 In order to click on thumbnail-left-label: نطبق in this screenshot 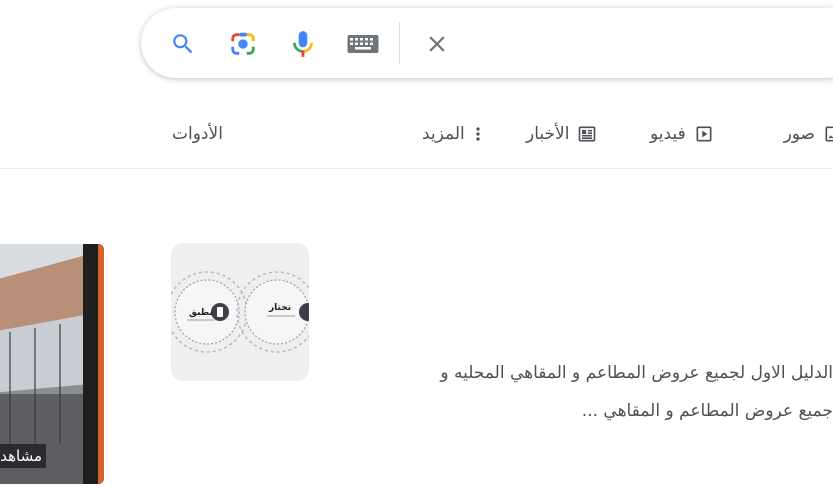, I will do `click(201, 313)`.